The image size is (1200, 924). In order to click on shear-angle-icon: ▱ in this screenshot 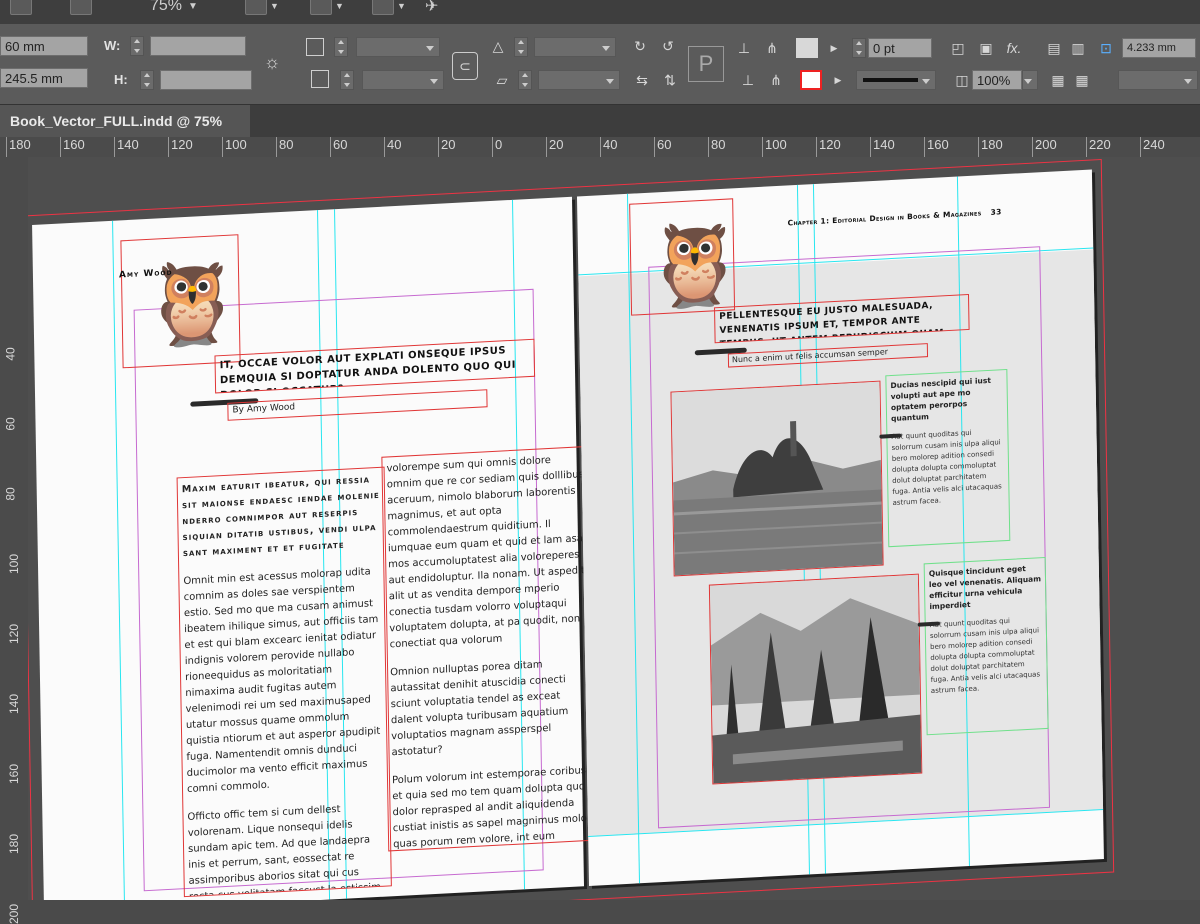, I will do `click(502, 79)`.